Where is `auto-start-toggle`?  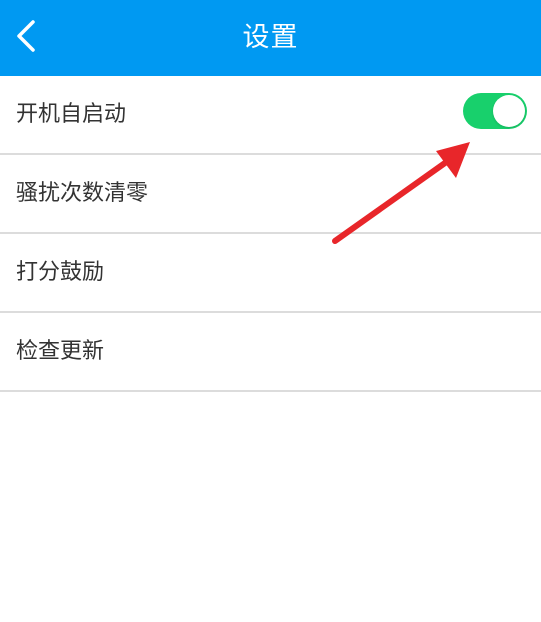 auto-start-toggle is located at coordinates (495, 111).